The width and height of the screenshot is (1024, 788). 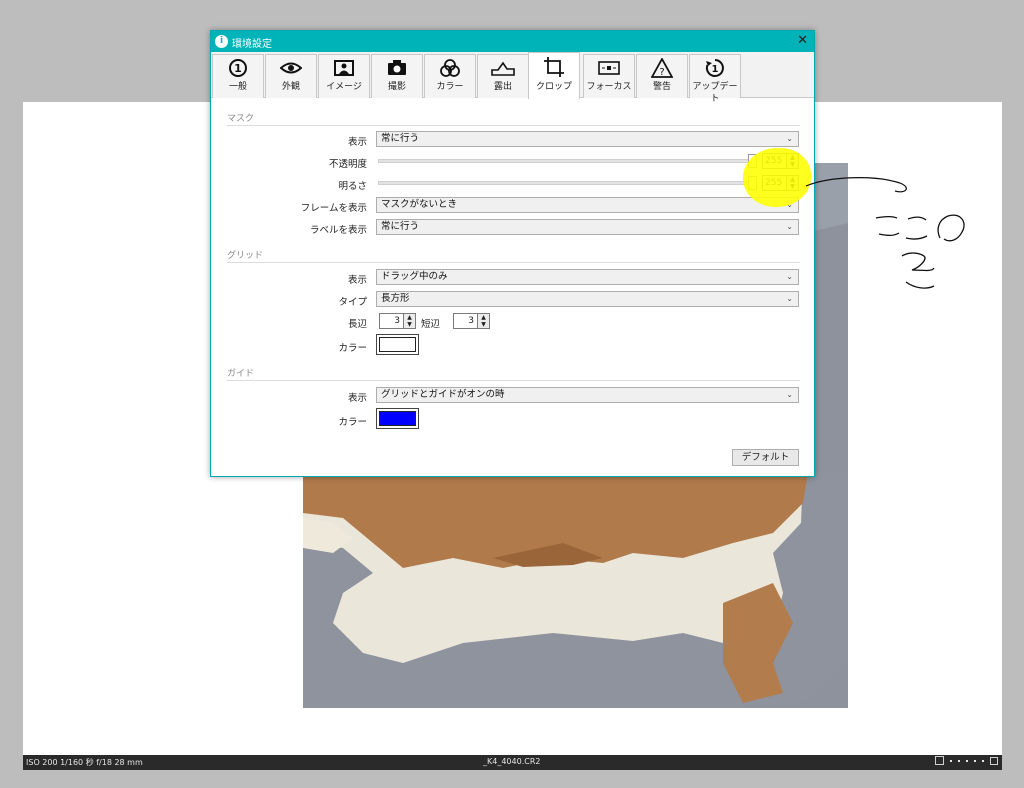 I want to click on grid-color-swatch, so click(x=397, y=344).